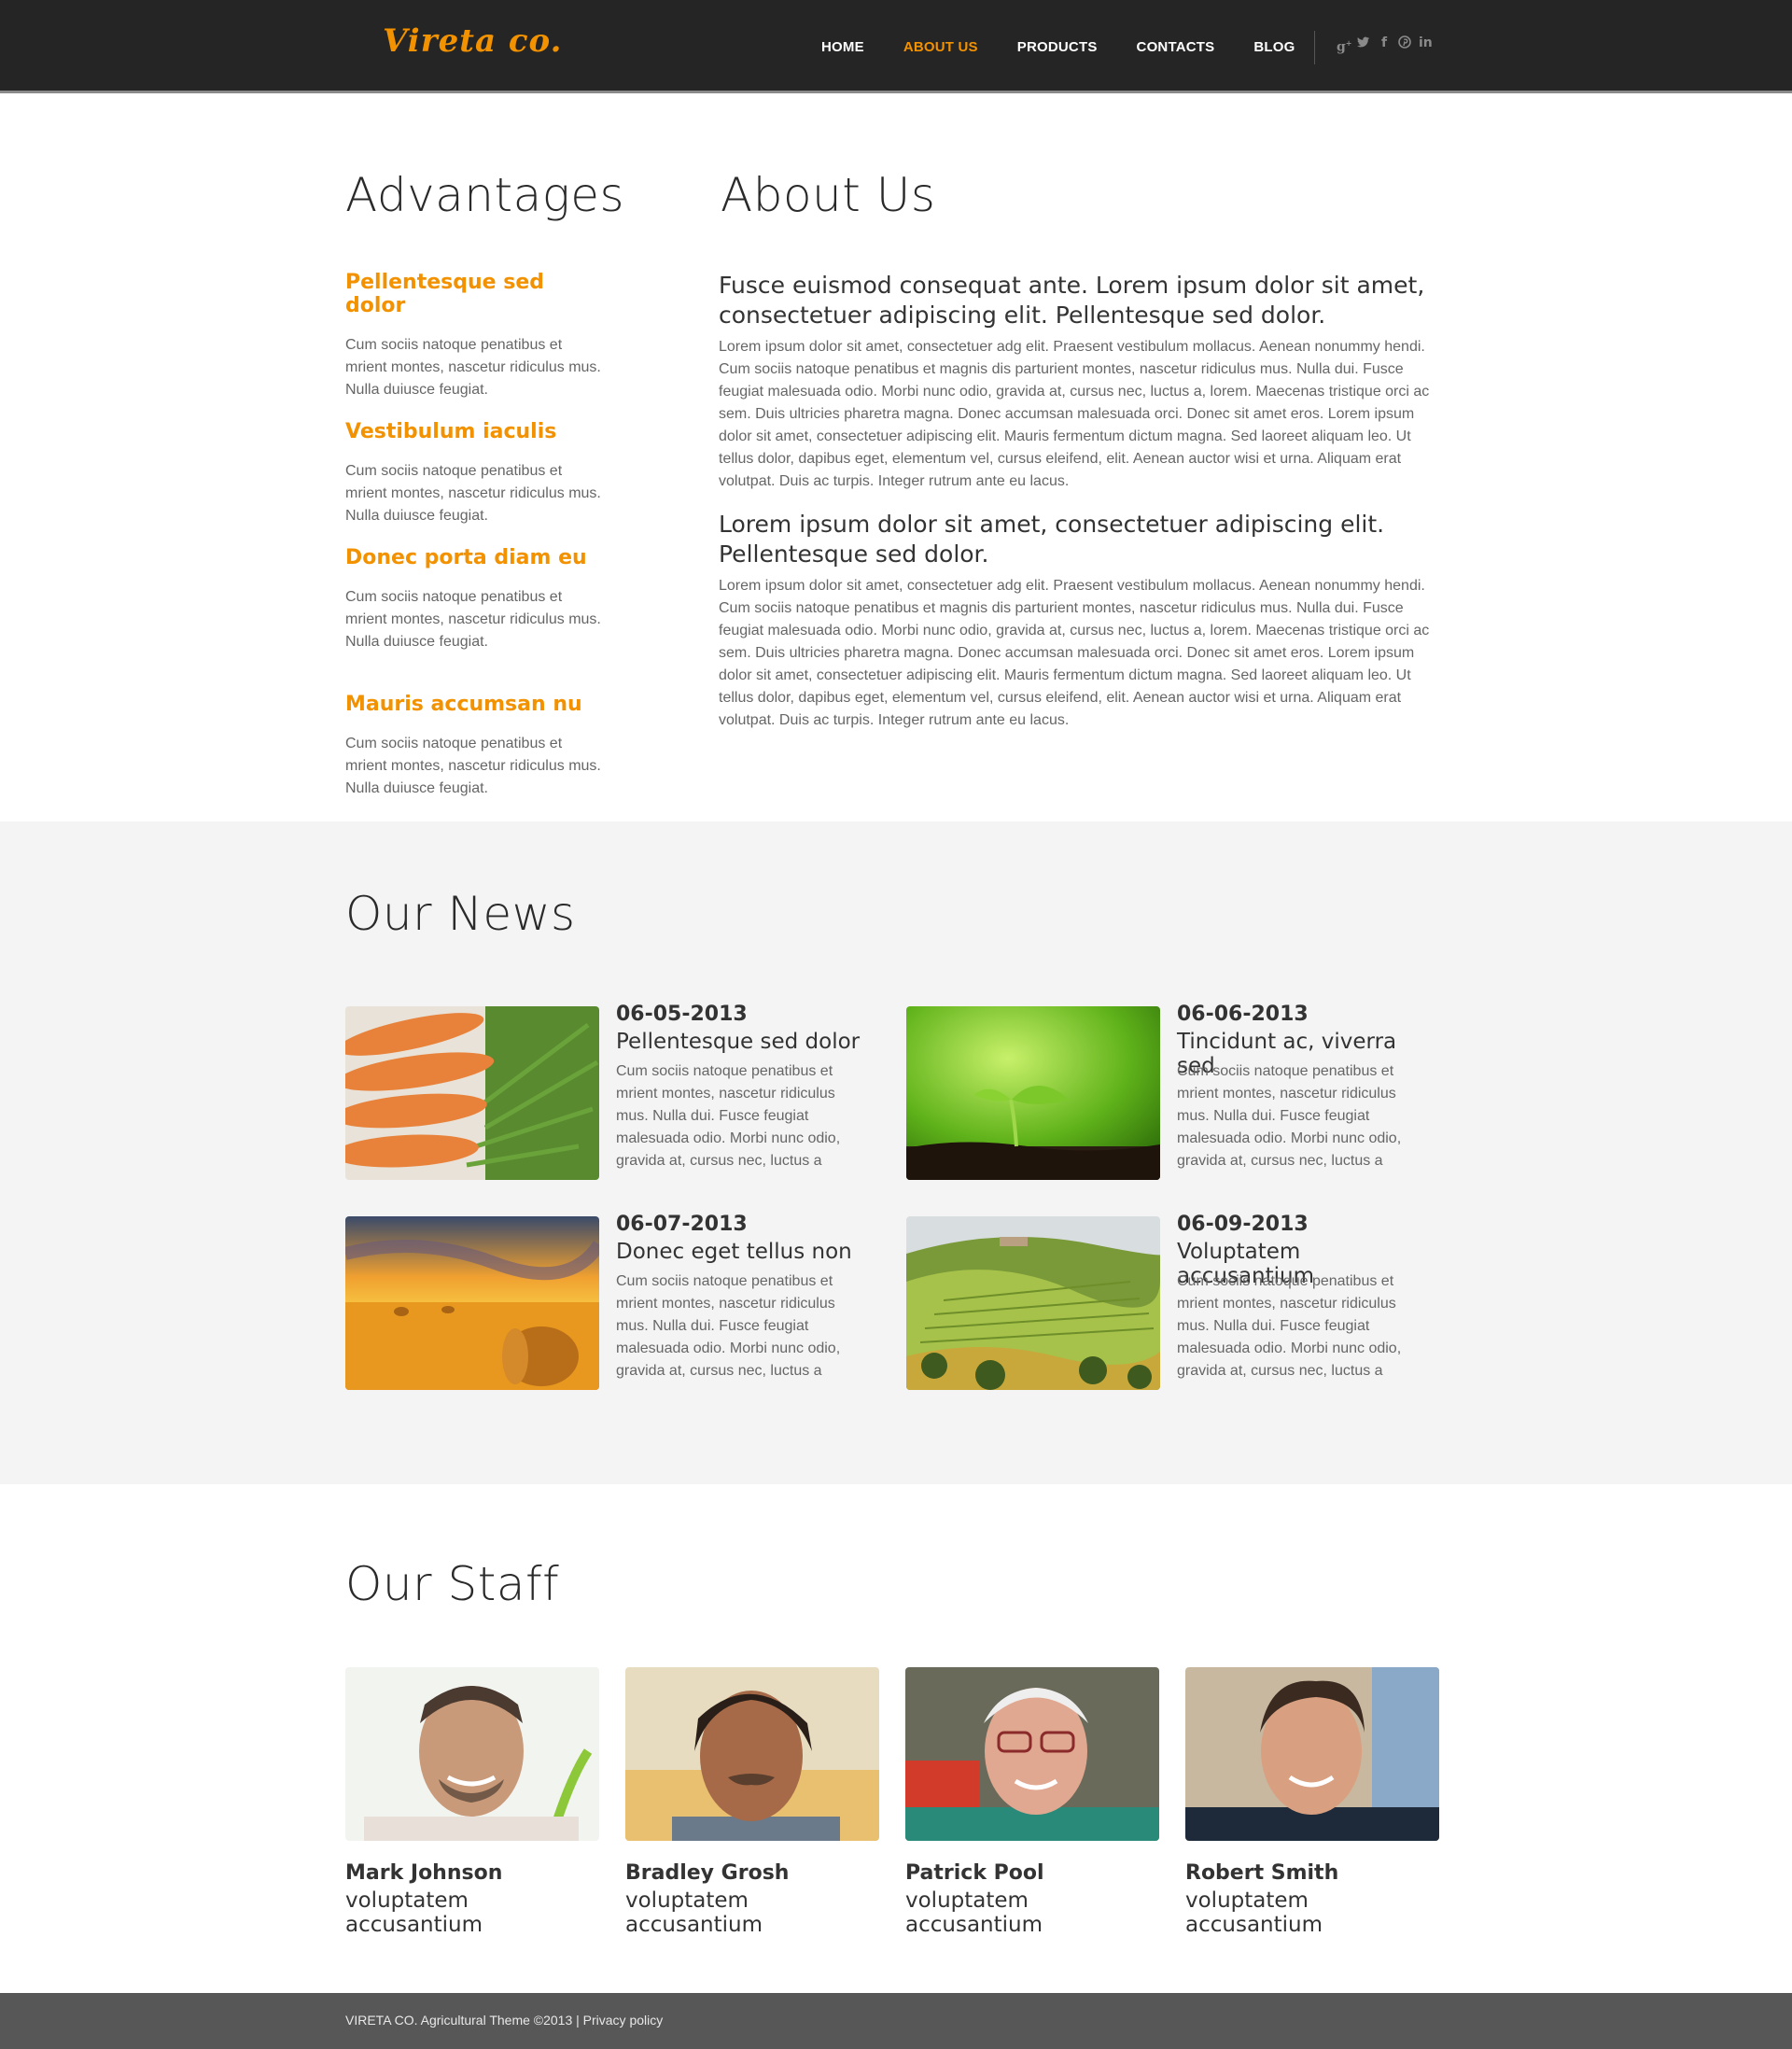  I want to click on staff-name: Robert Smith, so click(1312, 1873).